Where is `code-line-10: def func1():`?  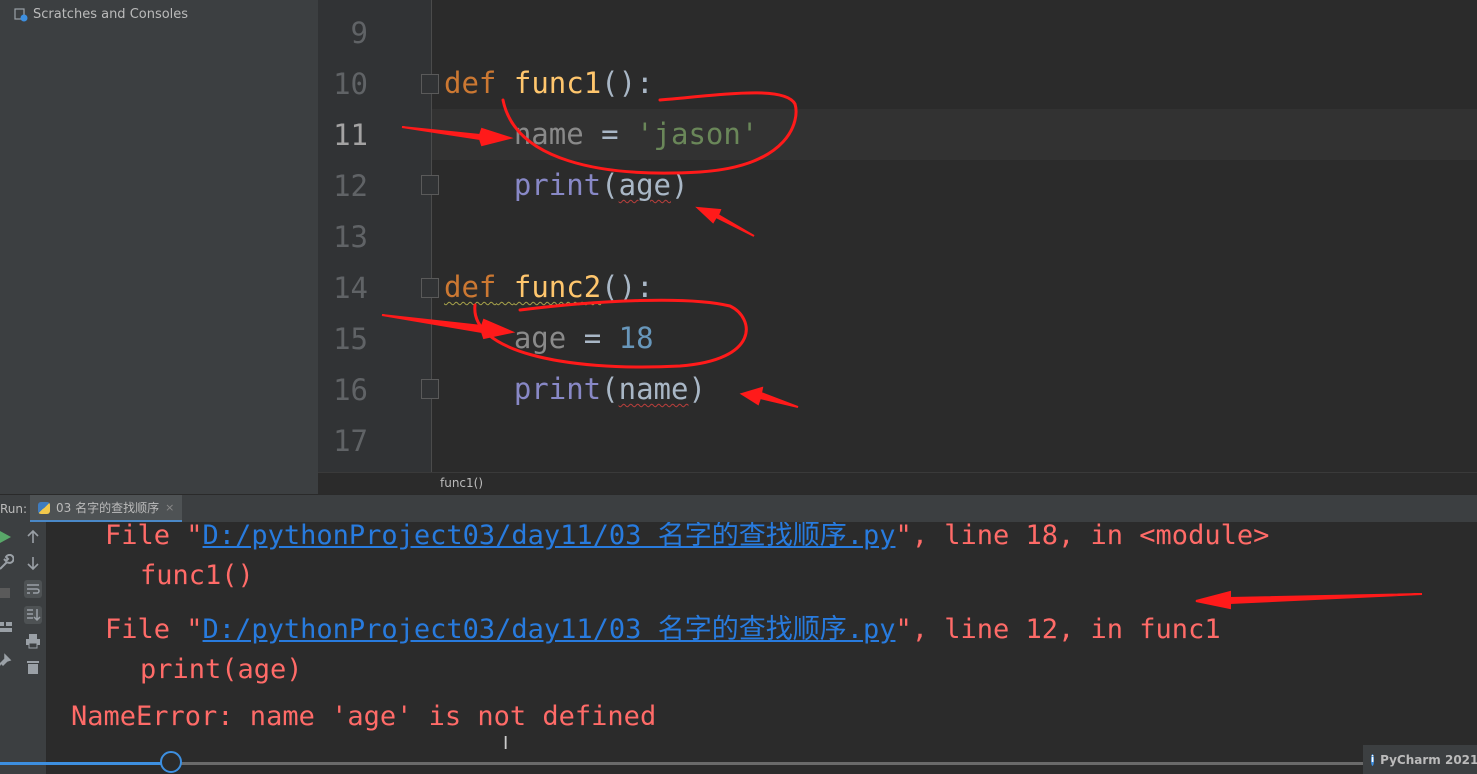 code-line-10: def func1(): is located at coordinates (549, 83).